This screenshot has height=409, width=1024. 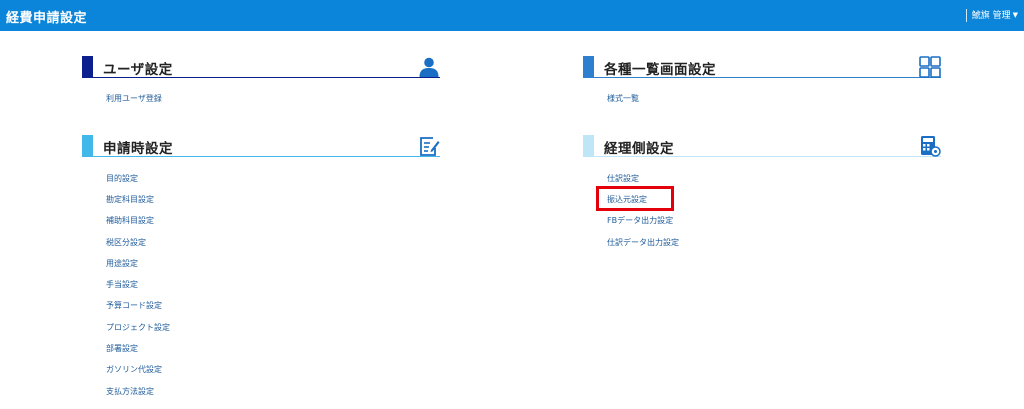 What do you see at coordinates (122, 284) in the screenshot?
I see `link-allowance-settings: 手当設定` at bounding box center [122, 284].